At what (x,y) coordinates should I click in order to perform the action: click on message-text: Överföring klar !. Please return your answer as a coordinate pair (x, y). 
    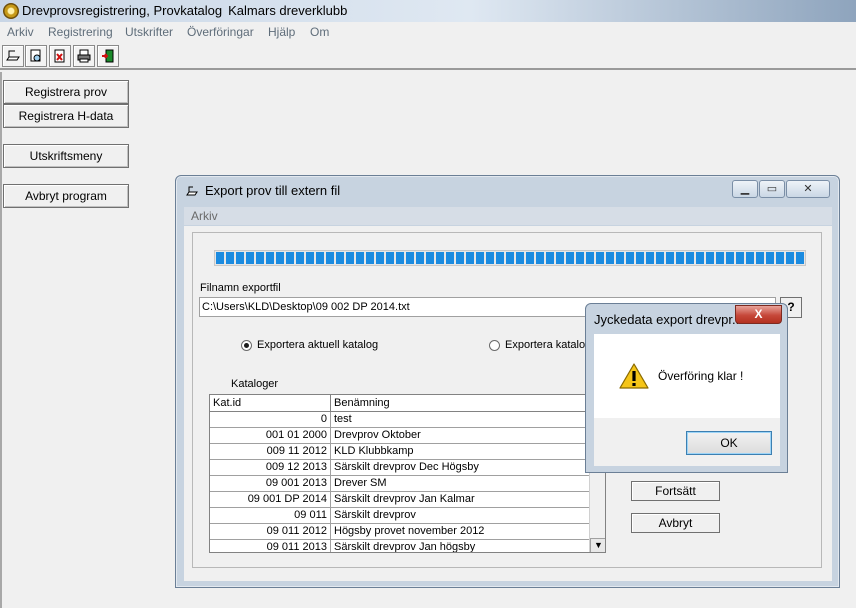
    Looking at the image, I should click on (701, 376).